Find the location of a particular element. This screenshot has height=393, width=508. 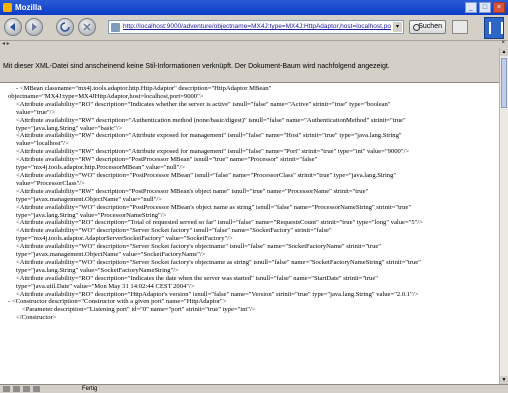

back-button is located at coordinates (13, 27).